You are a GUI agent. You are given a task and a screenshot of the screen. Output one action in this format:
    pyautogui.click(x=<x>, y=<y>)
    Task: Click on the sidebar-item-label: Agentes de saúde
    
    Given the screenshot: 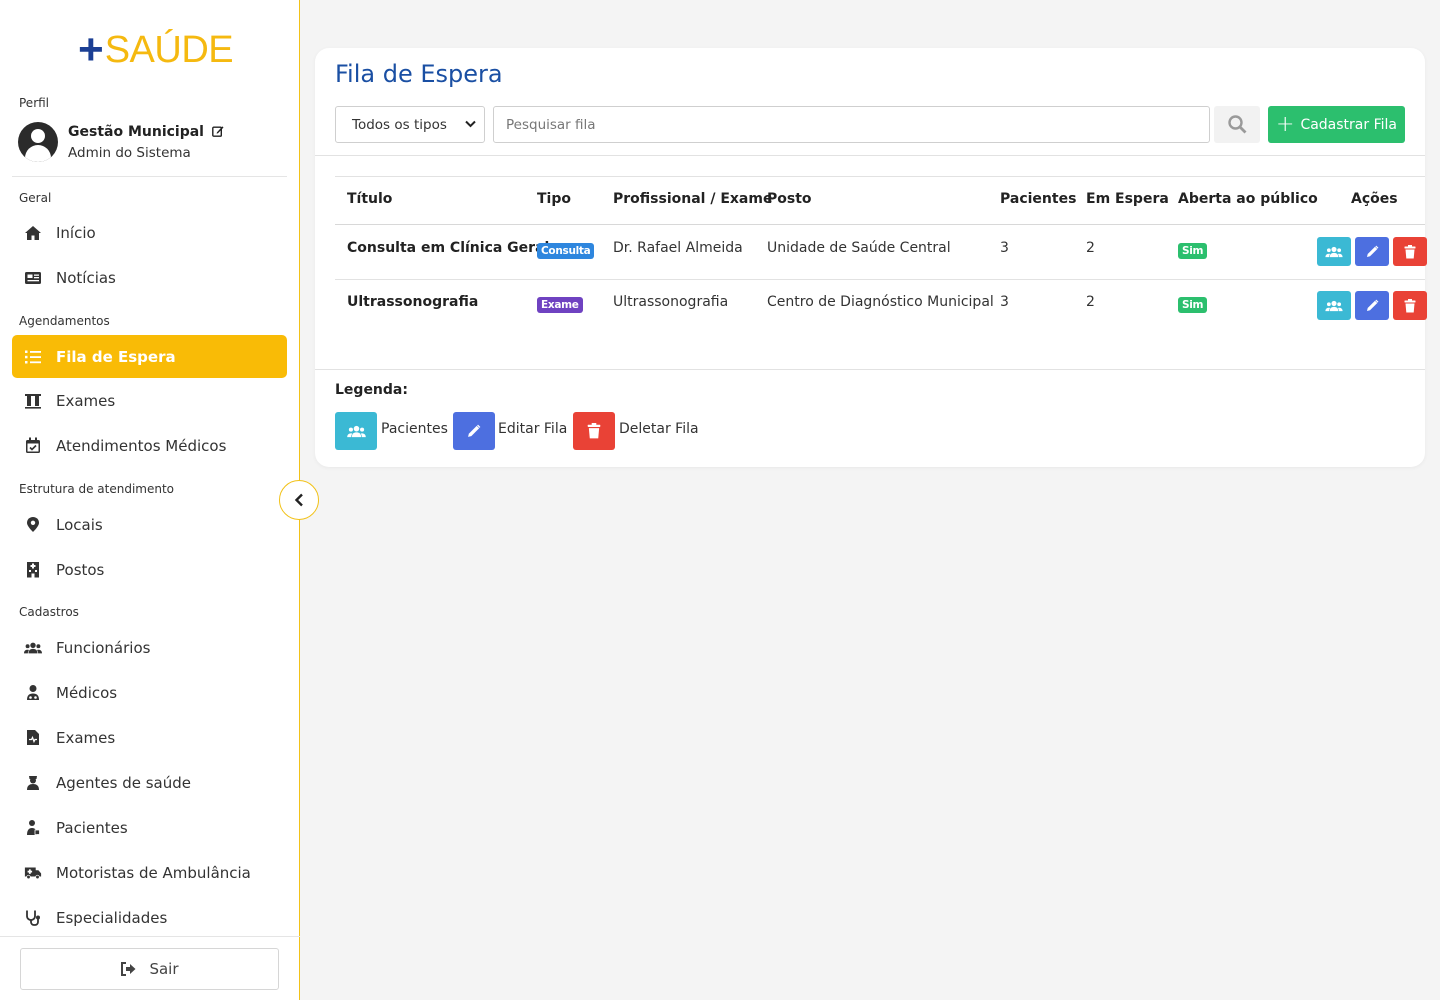 What is the action you would take?
    pyautogui.click(x=123, y=782)
    